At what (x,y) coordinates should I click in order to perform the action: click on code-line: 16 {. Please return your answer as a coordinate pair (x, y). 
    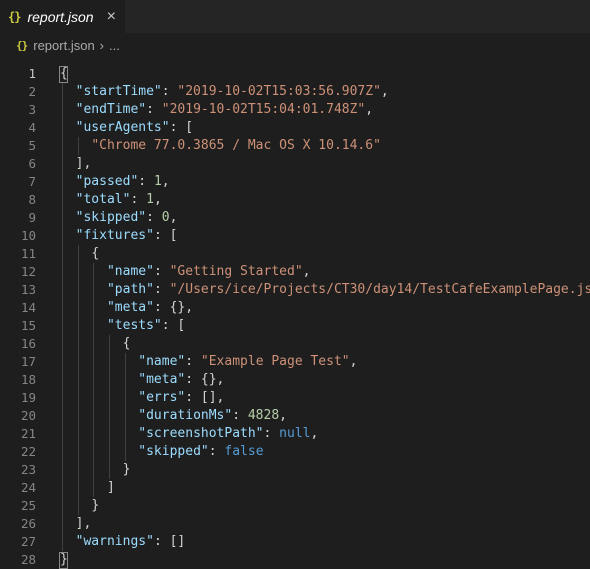
    Looking at the image, I should click on (295, 344).